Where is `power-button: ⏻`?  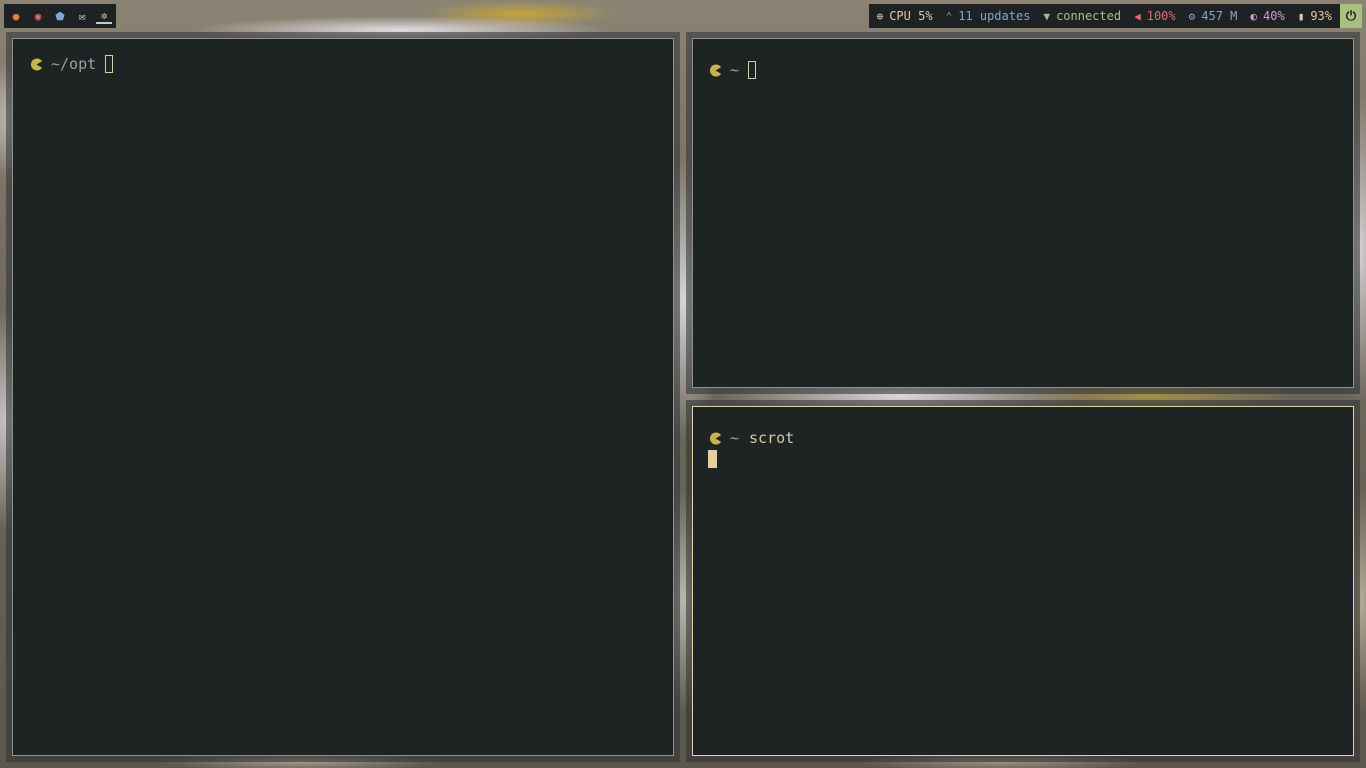 power-button: ⏻ is located at coordinates (1351, 16).